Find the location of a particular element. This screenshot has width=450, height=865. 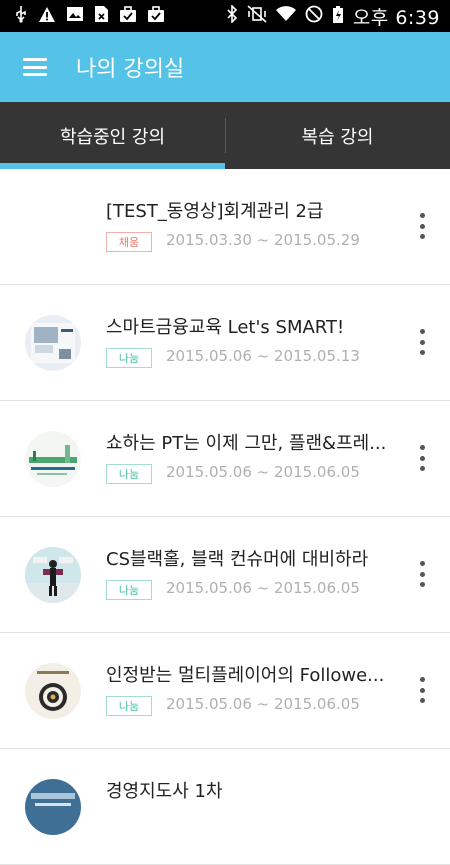

course-title: 스마트금융교육 Let's SMART! is located at coordinates (225, 327).